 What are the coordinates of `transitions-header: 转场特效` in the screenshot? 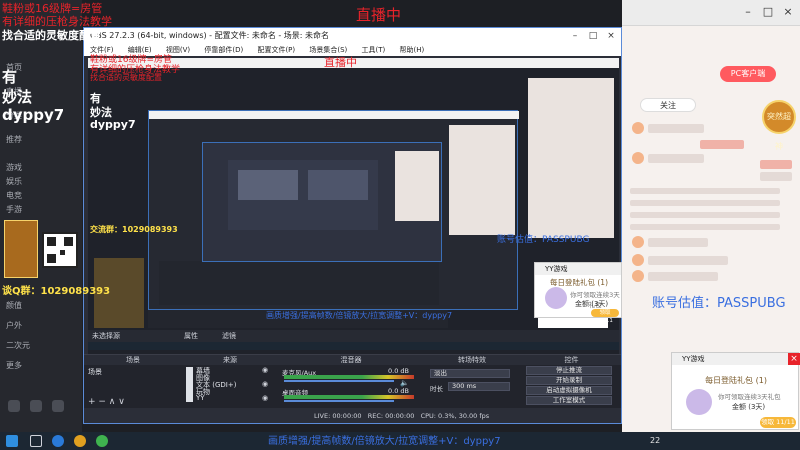 It's located at (472, 360).